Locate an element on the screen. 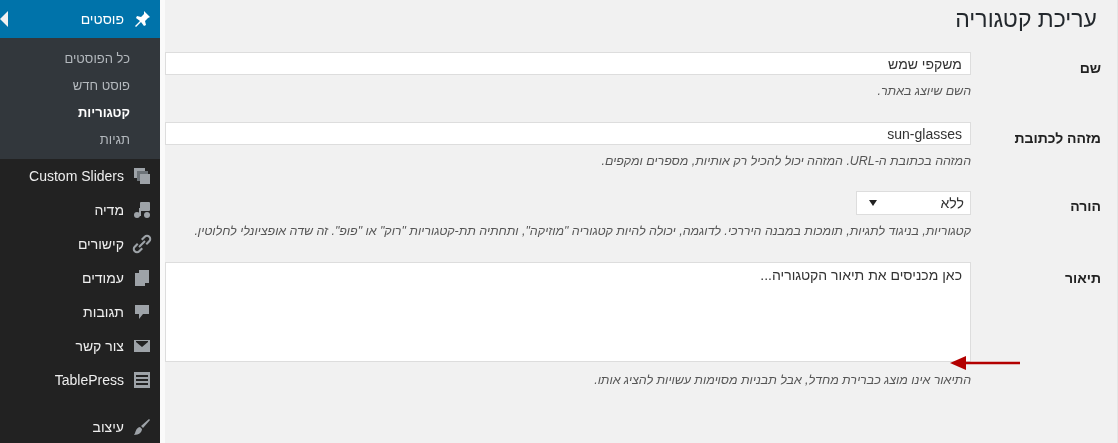  images-icon is located at coordinates (142, 176).